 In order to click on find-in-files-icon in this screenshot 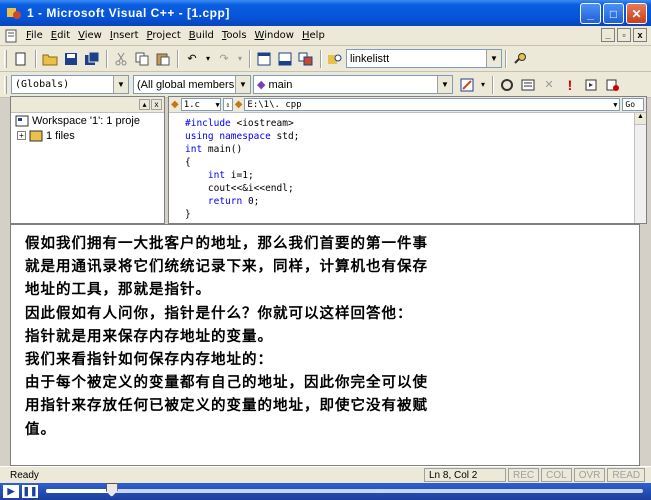, I will do `click(335, 59)`.